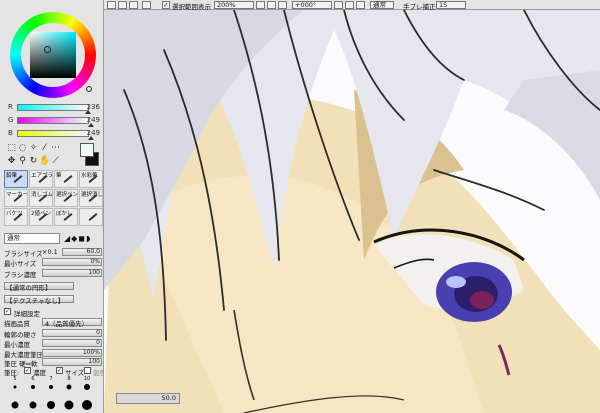  I want to click on min-size-row: 最小サイズ 0%, so click(53, 263).